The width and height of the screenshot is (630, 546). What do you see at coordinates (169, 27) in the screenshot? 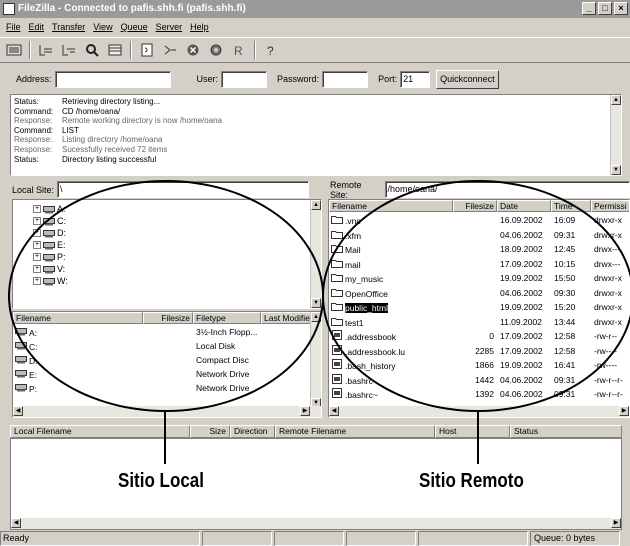
I see `menu-server: Server` at bounding box center [169, 27].